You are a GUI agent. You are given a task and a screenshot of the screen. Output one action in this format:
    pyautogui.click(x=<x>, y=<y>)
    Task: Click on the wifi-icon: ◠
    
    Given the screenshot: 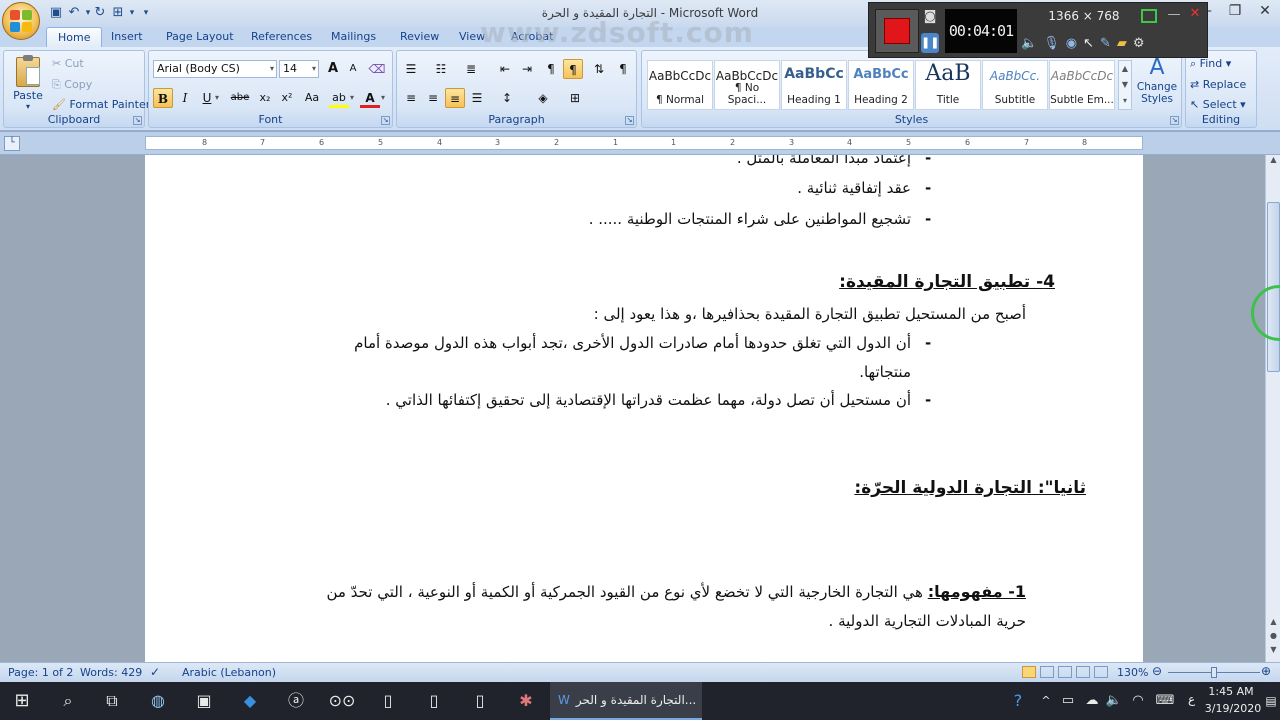 What is the action you would take?
    pyautogui.click(x=1138, y=701)
    